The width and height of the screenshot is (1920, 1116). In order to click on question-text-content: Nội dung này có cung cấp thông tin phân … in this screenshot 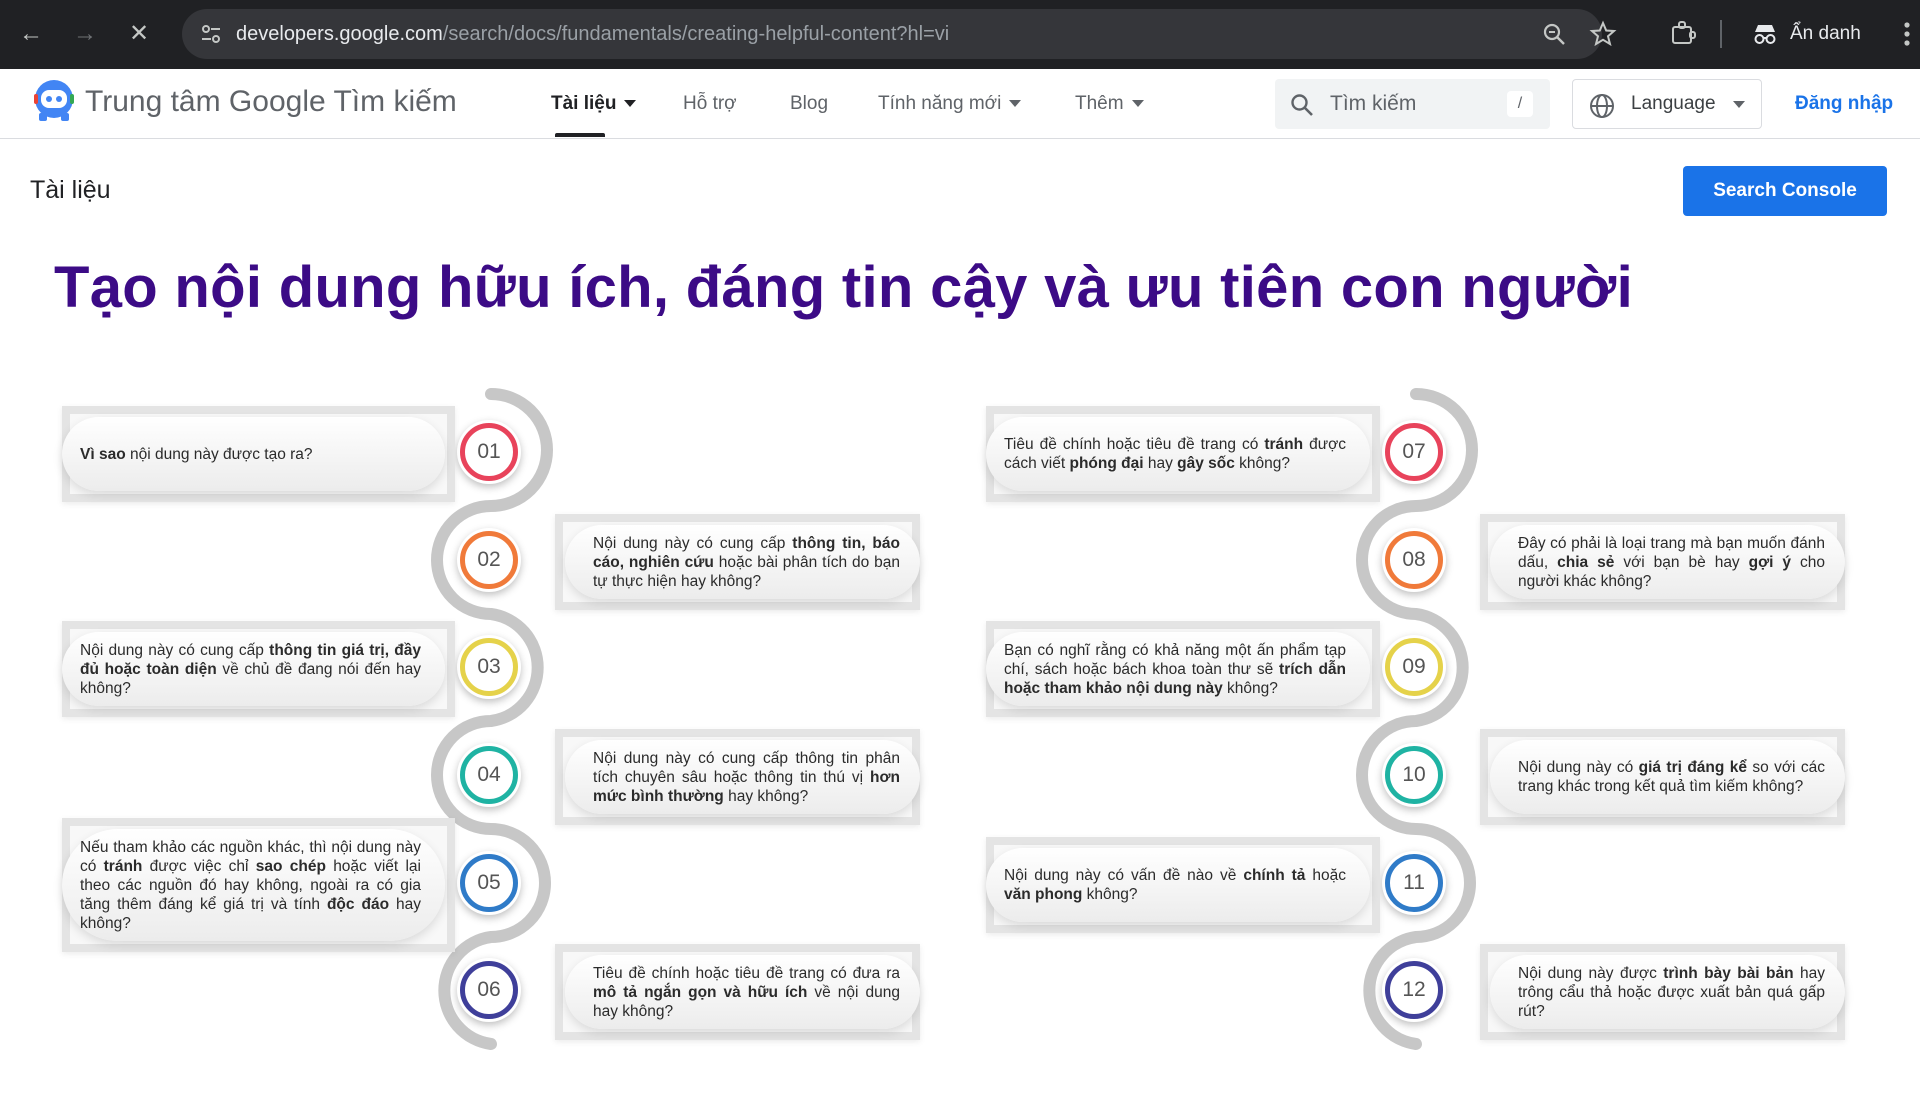, I will do `click(746, 777)`.